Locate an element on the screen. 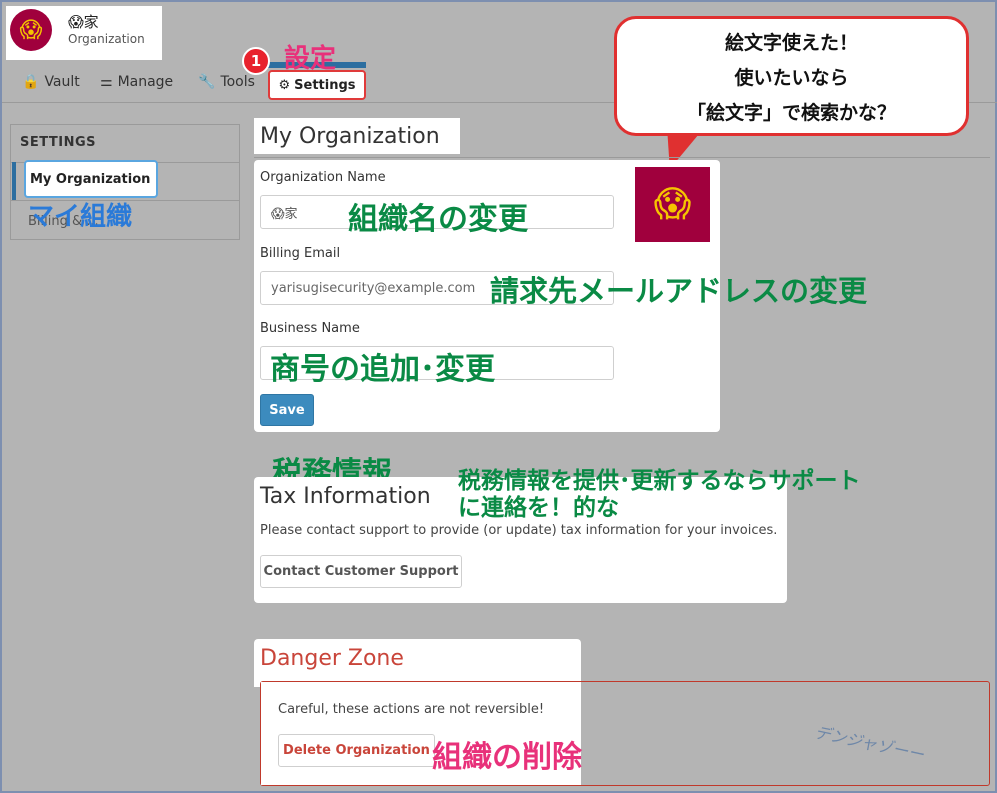  title-divider is located at coordinates (622, 157).